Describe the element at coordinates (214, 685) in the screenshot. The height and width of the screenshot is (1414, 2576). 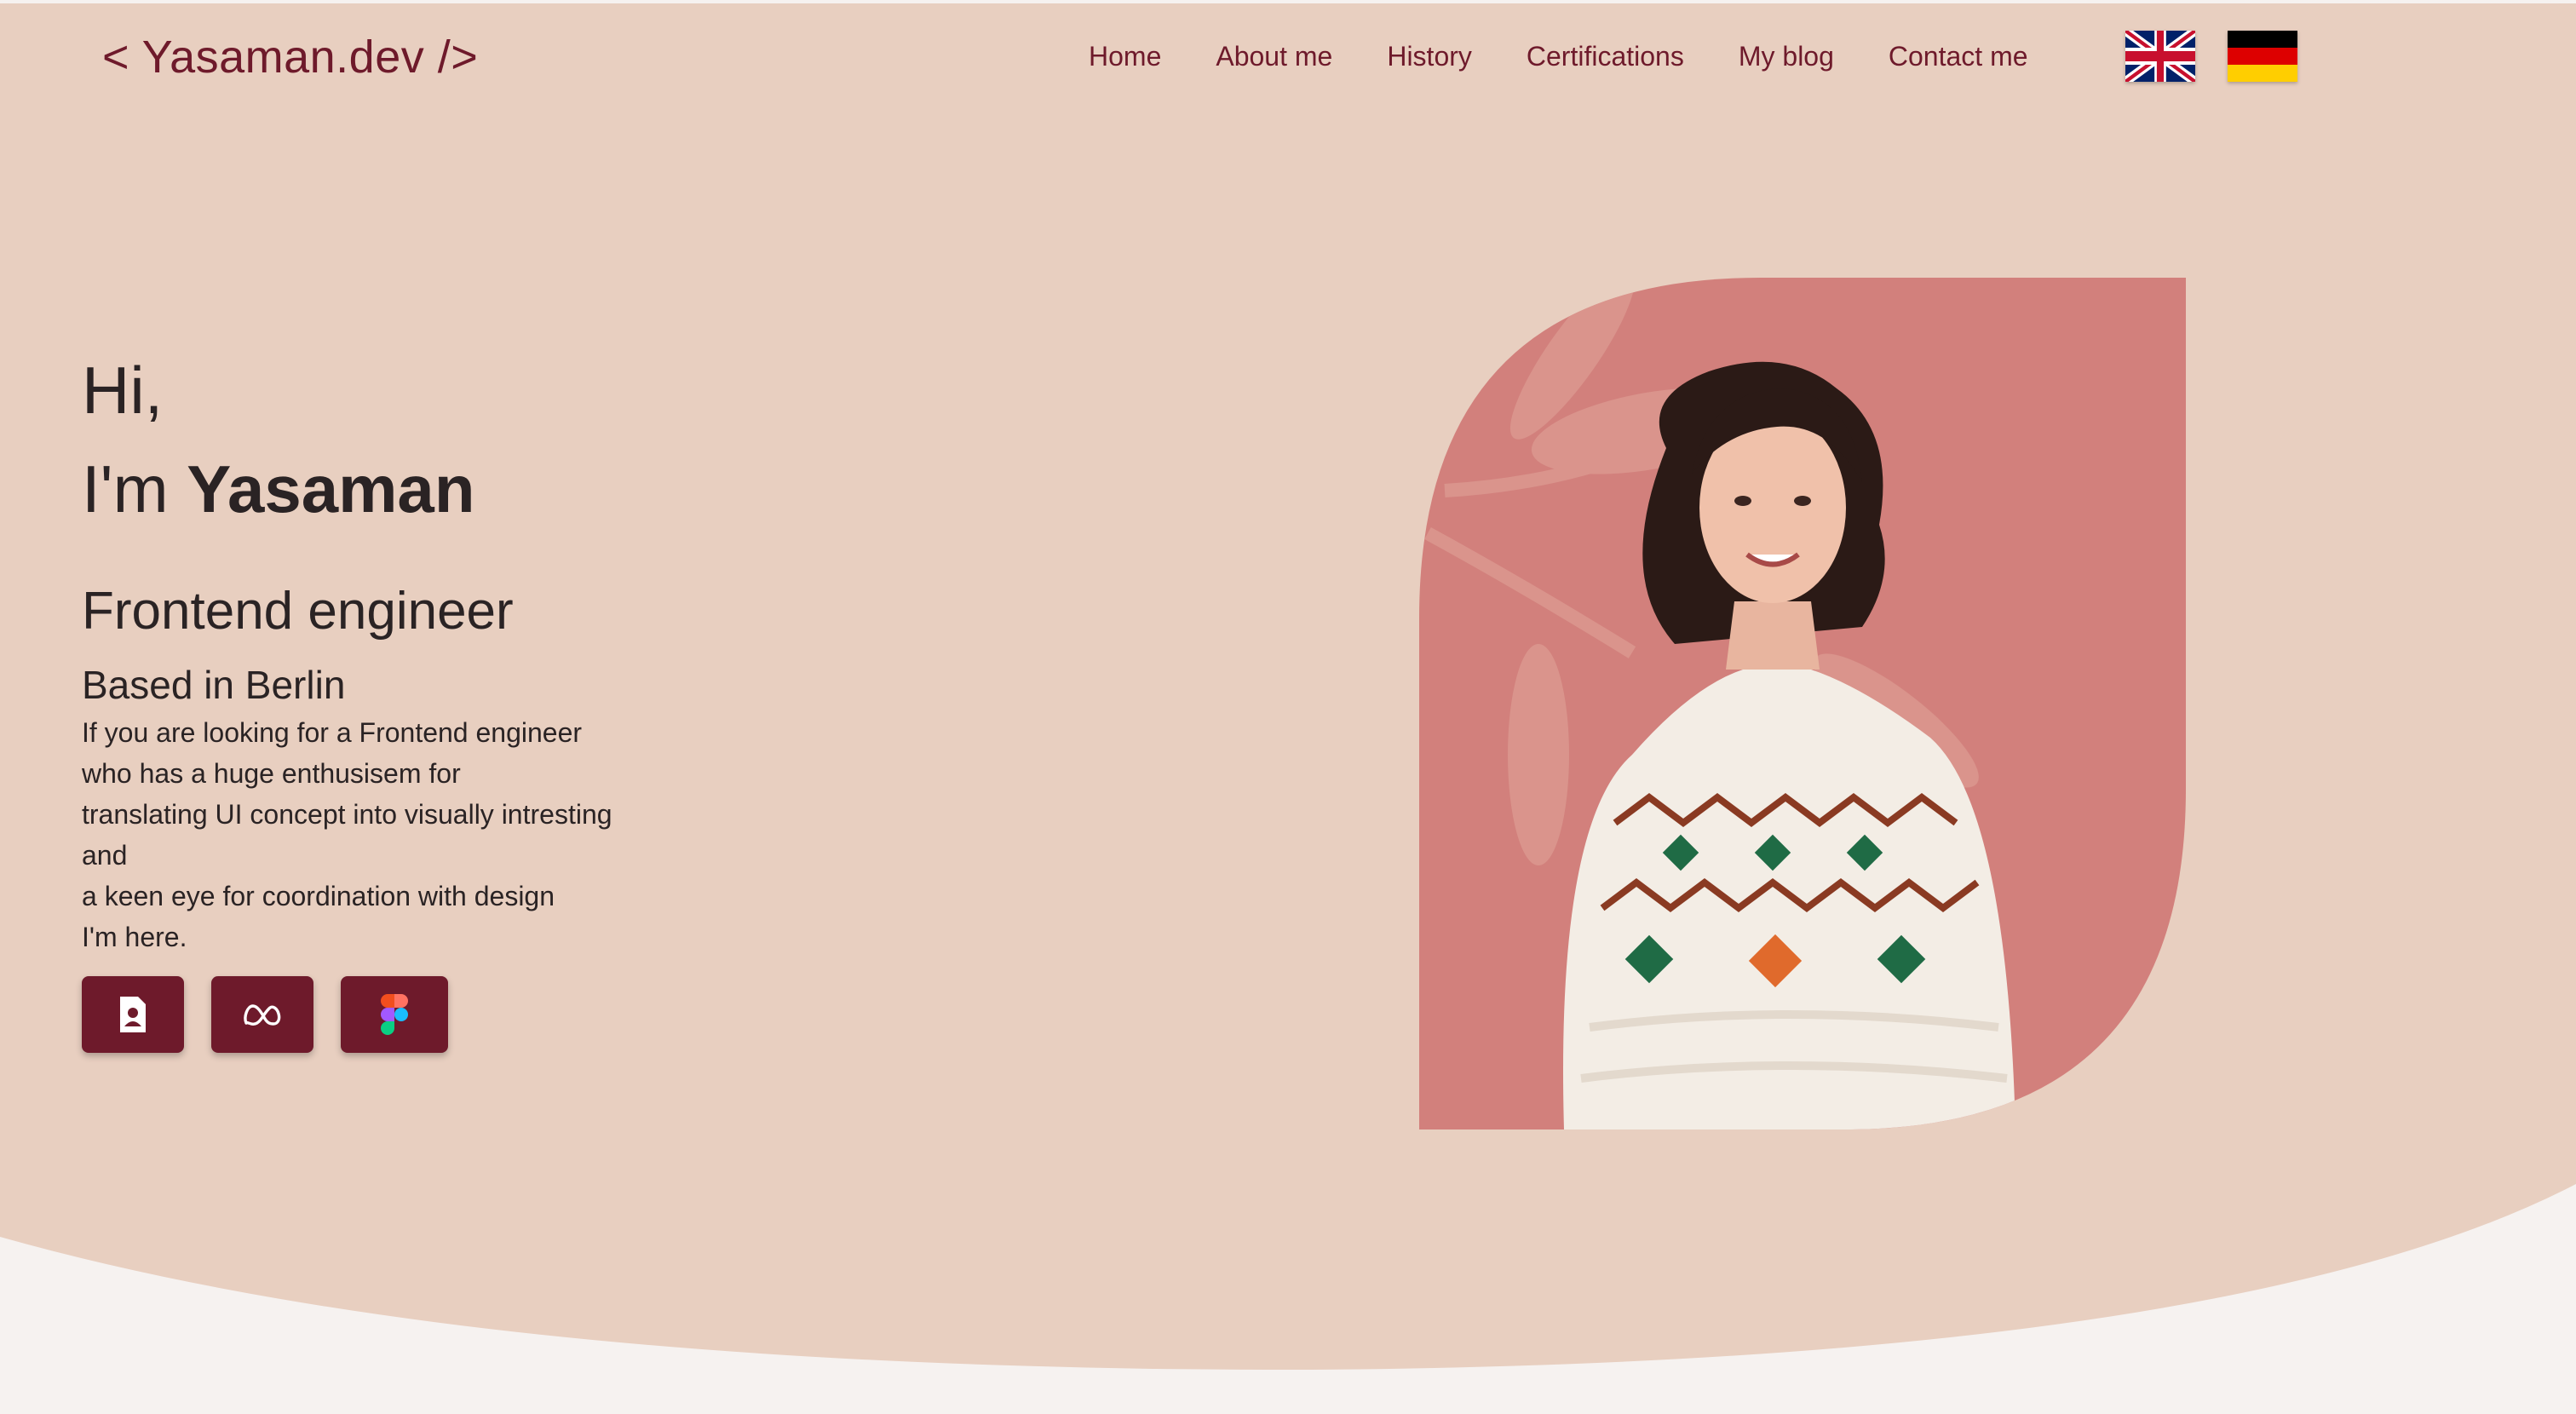
I see `location: Based in Berlin` at that location.